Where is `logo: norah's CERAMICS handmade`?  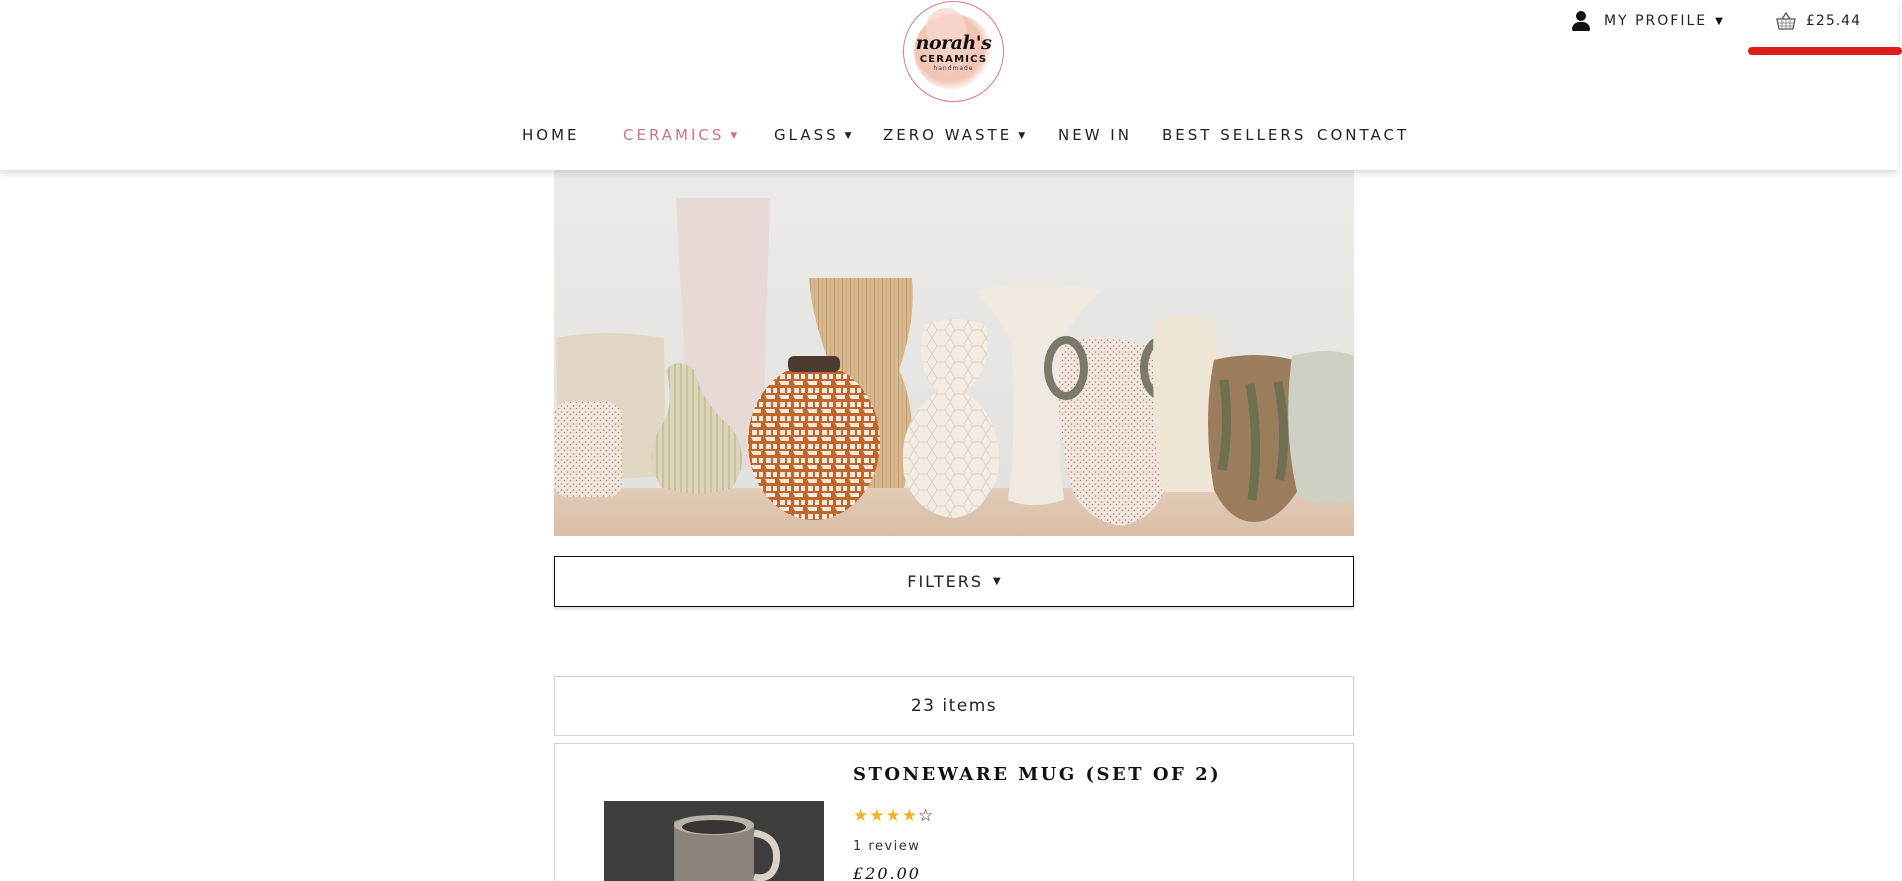
logo: norah's CERAMICS handmade is located at coordinates (953, 51).